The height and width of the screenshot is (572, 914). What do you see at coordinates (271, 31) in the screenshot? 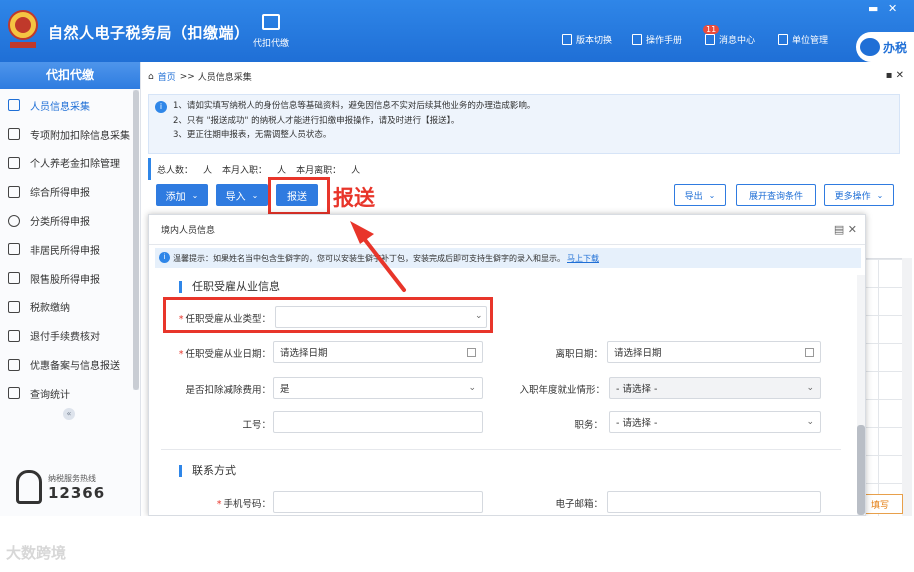
I see `top-nav-withholding: 代扣代缴` at bounding box center [271, 31].